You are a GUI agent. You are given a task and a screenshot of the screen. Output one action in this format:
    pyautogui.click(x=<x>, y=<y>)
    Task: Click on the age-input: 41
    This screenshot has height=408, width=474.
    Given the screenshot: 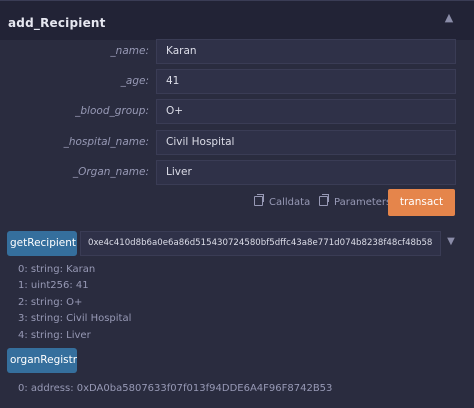 What is the action you would take?
    pyautogui.click(x=306, y=81)
    